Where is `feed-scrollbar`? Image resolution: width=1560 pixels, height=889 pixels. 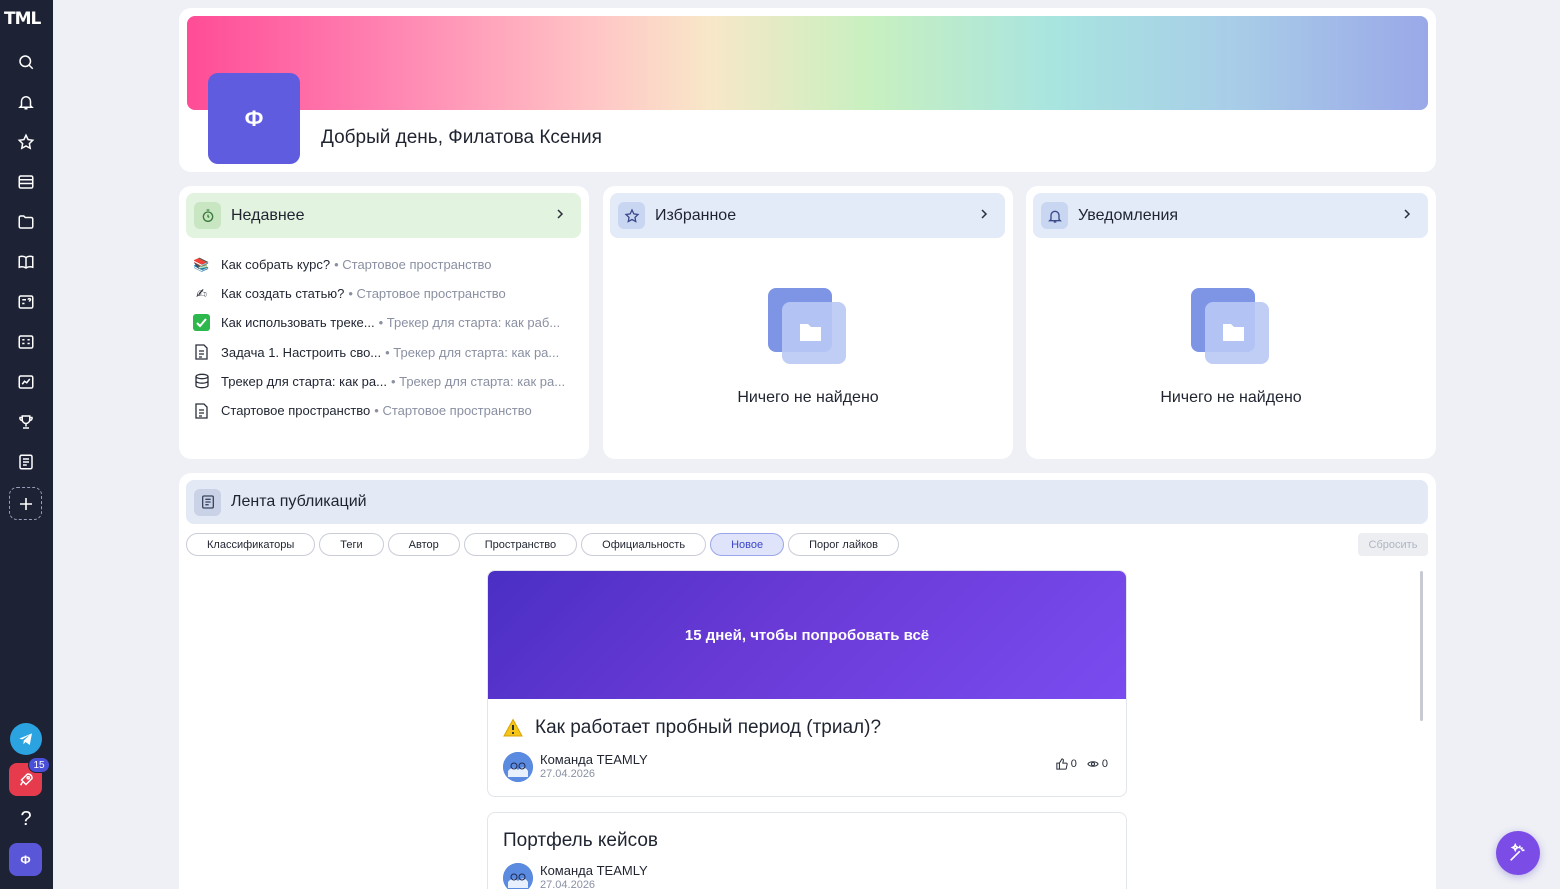 feed-scrollbar is located at coordinates (1421, 646).